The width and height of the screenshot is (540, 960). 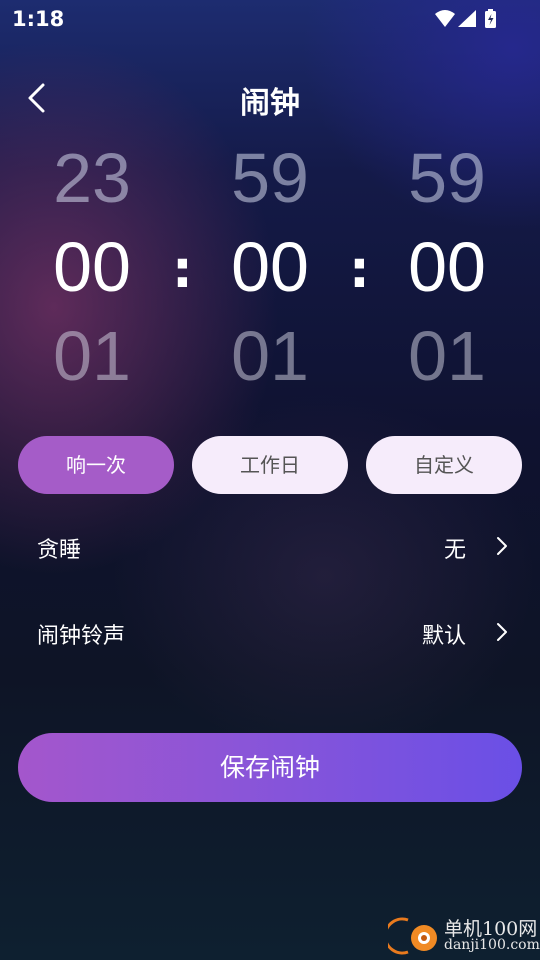 I want to click on watermark-url: danji100.com, so click(x=492, y=945).